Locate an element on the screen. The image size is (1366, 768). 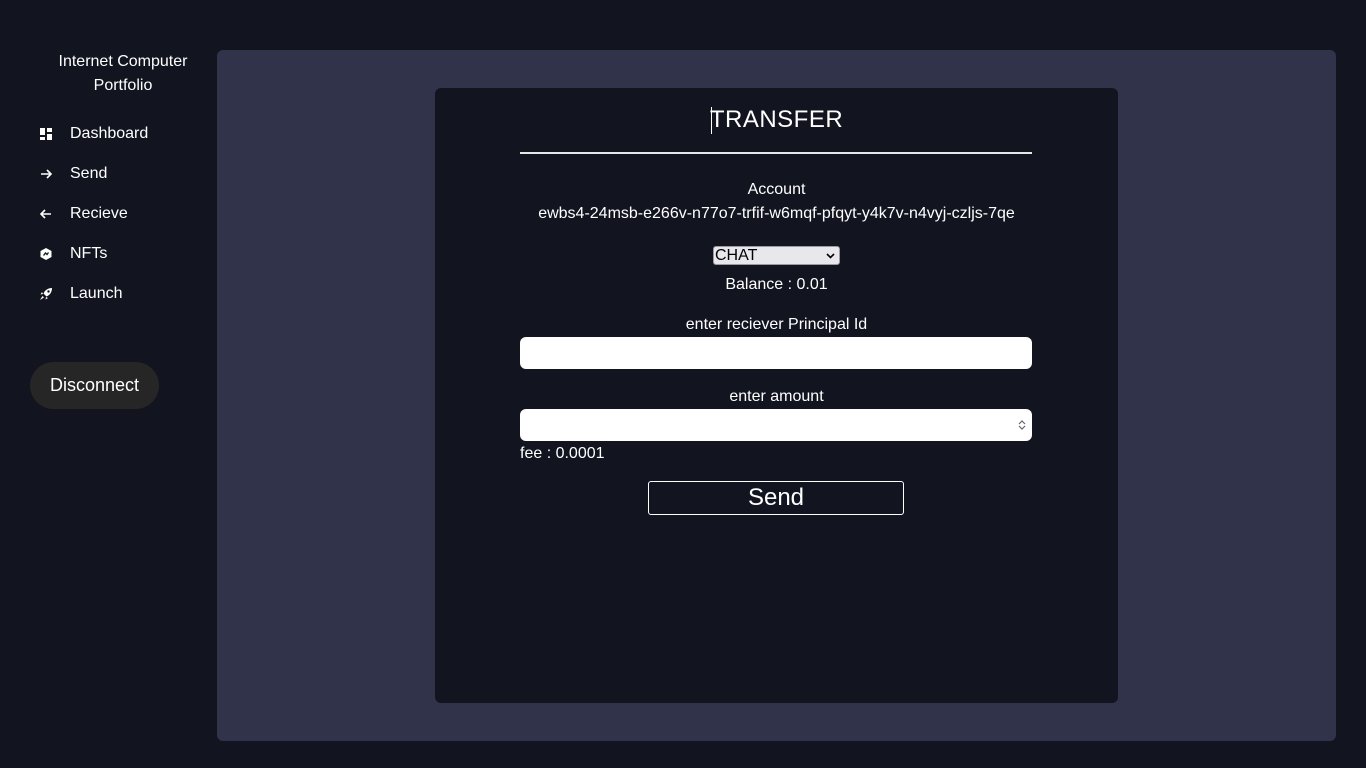
sidebar-item-recieve: Recieve is located at coordinates (83, 214).